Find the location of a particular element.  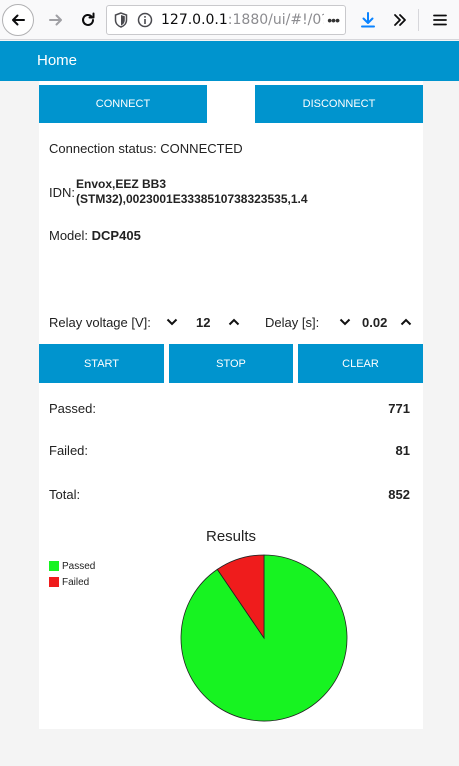

failed-label: Failed: is located at coordinates (69, 450).